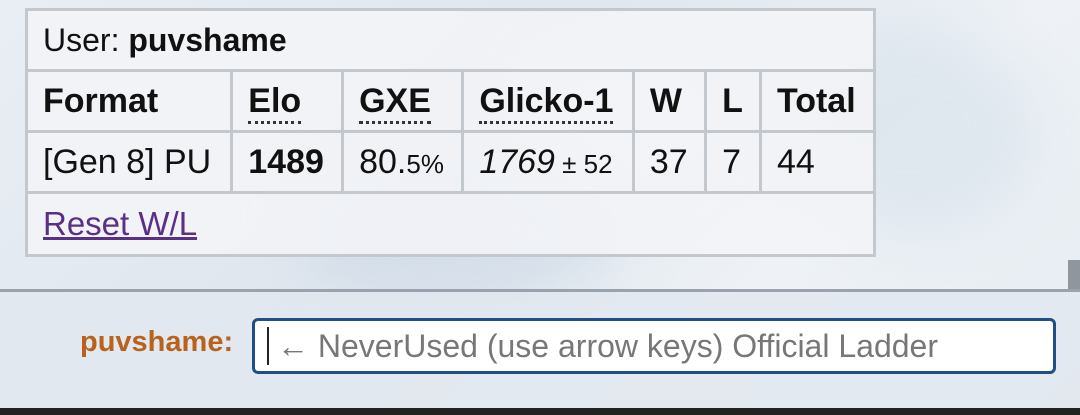 Image resolution: width=1080 pixels, height=415 pixels. Describe the element at coordinates (120, 223) in the screenshot. I see `reset-wl-link: Reset W/L` at that location.